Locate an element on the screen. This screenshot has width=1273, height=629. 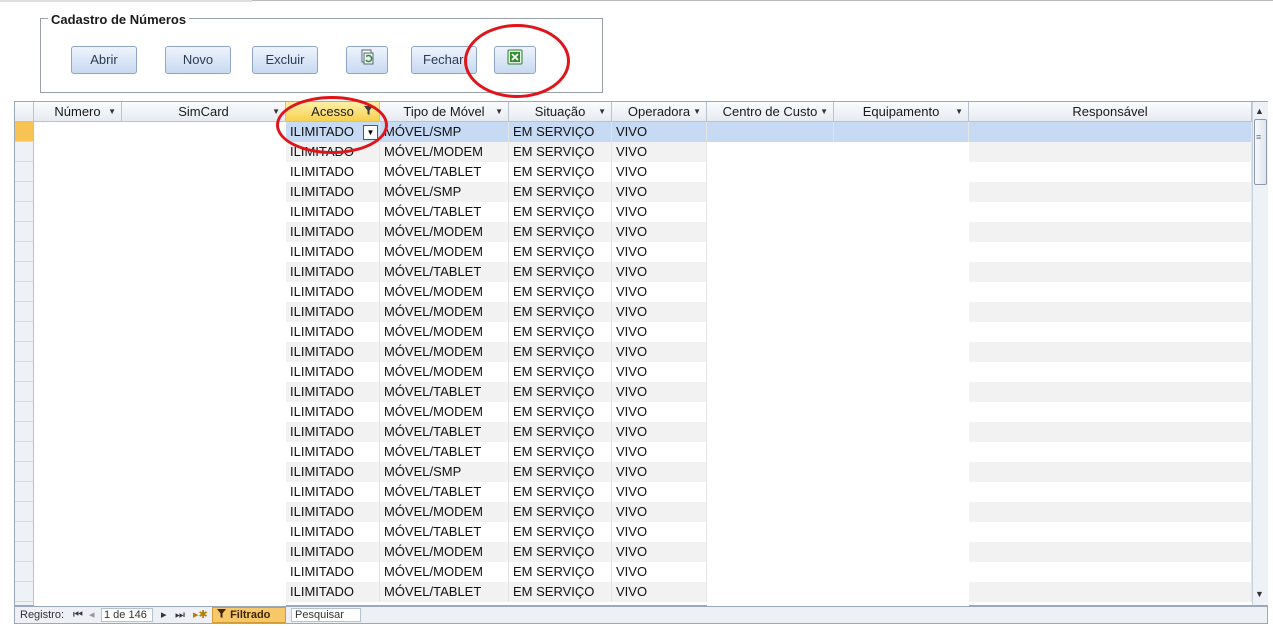
last-record-icon: ⏭ is located at coordinates (180, 615).